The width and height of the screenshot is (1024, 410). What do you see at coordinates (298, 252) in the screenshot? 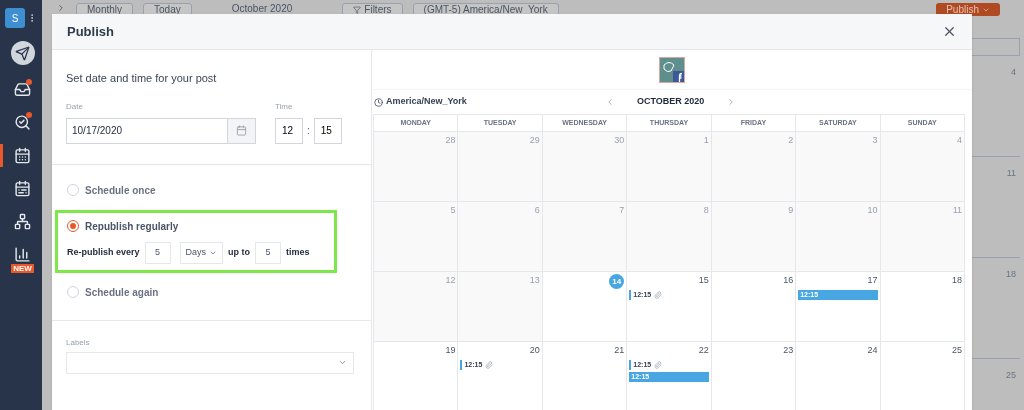
I see `repeat-label: times` at bounding box center [298, 252].